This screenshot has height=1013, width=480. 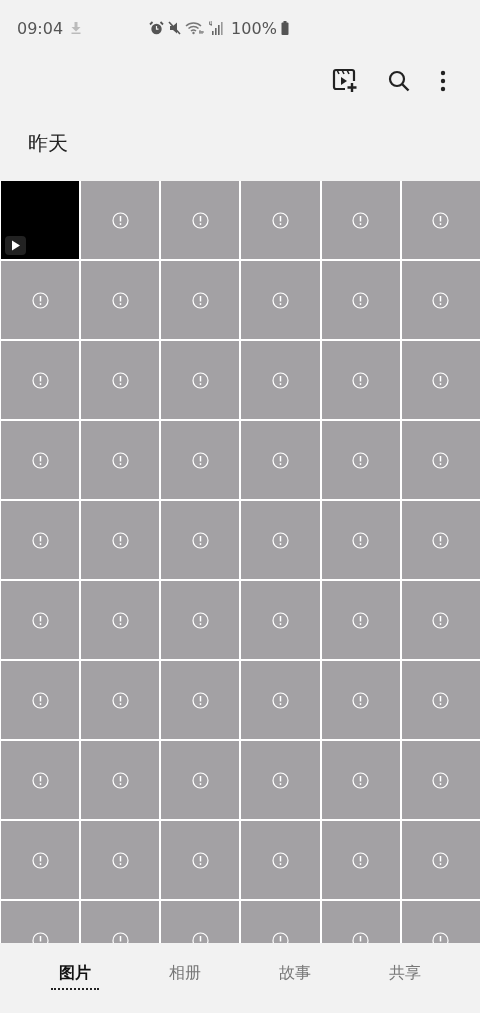 I want to click on video-thumbnail, so click(x=40, y=220).